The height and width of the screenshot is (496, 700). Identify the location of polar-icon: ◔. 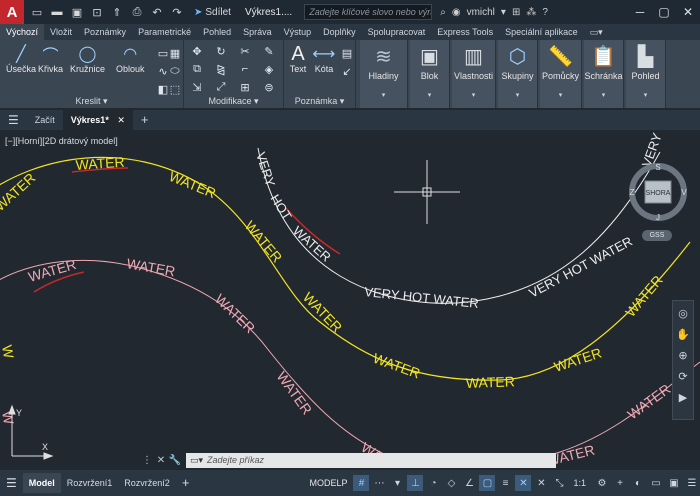
(433, 483).